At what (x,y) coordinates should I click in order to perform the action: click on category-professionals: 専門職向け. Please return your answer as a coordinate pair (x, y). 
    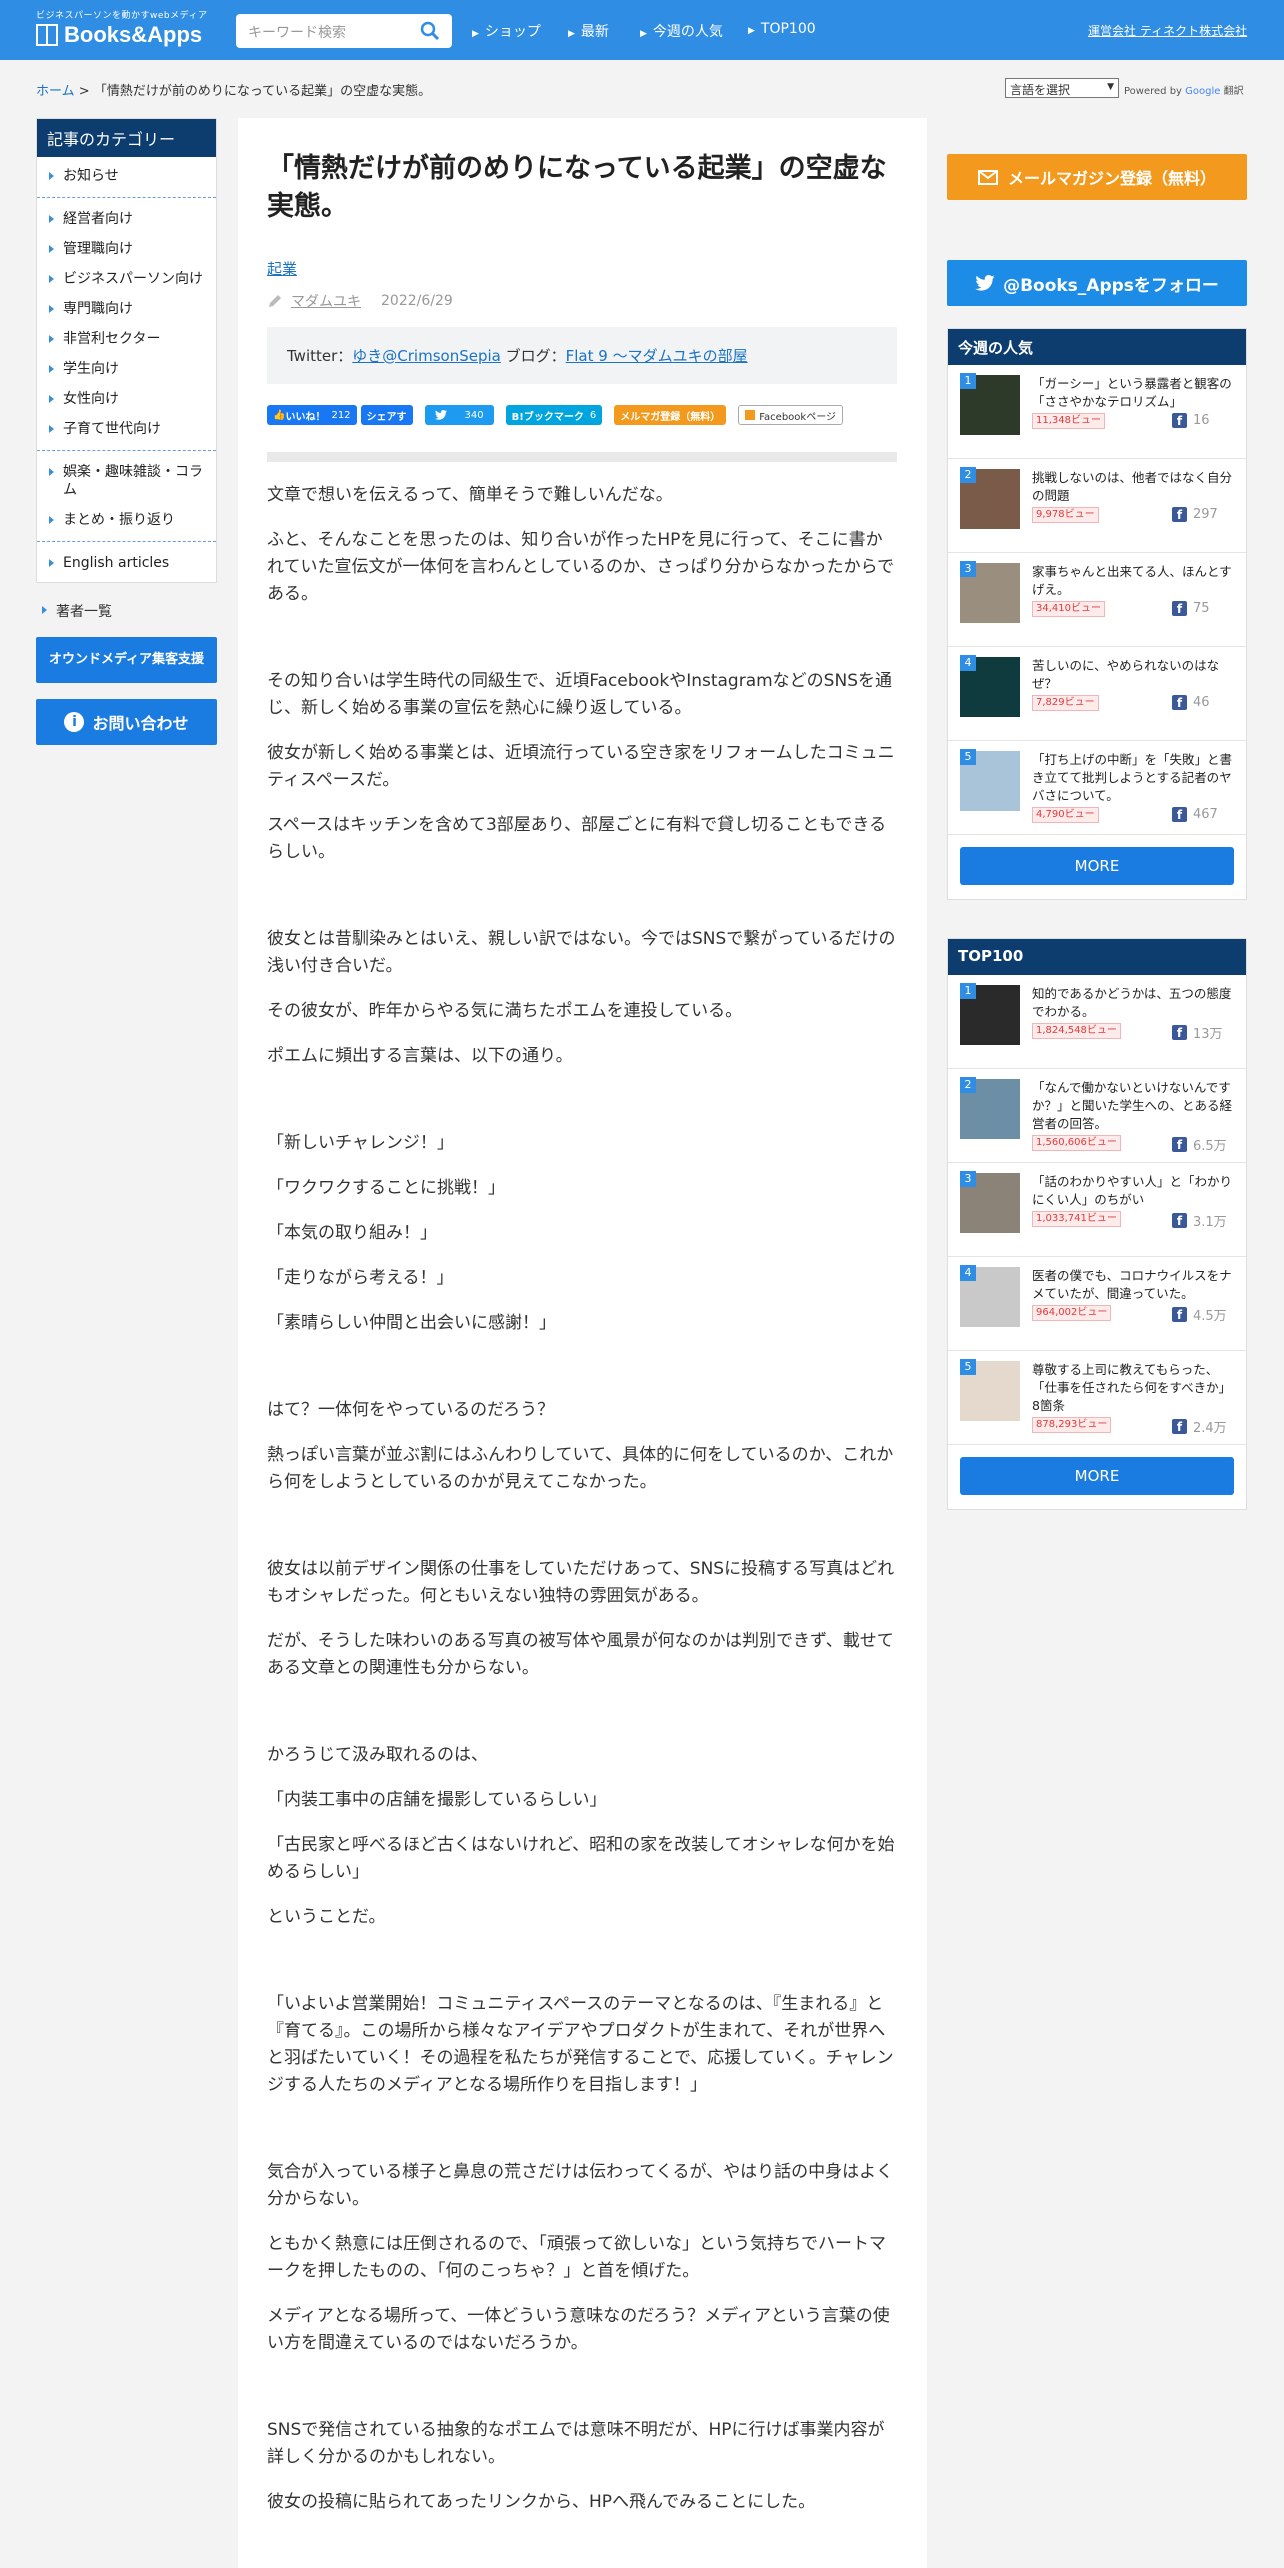
    Looking at the image, I should click on (126, 309).